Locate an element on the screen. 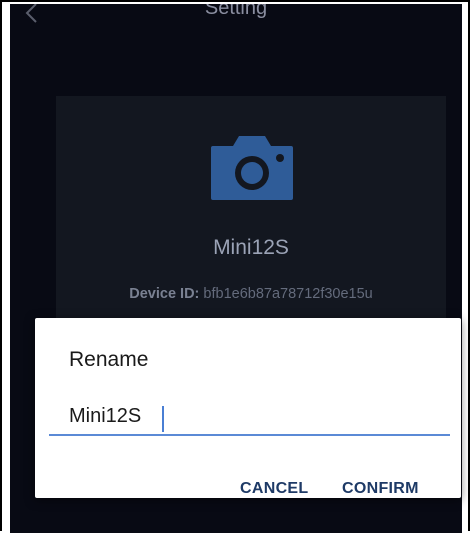  device-id: Device ID: bfb1e6b87a78712f30e15u is located at coordinates (251, 294).